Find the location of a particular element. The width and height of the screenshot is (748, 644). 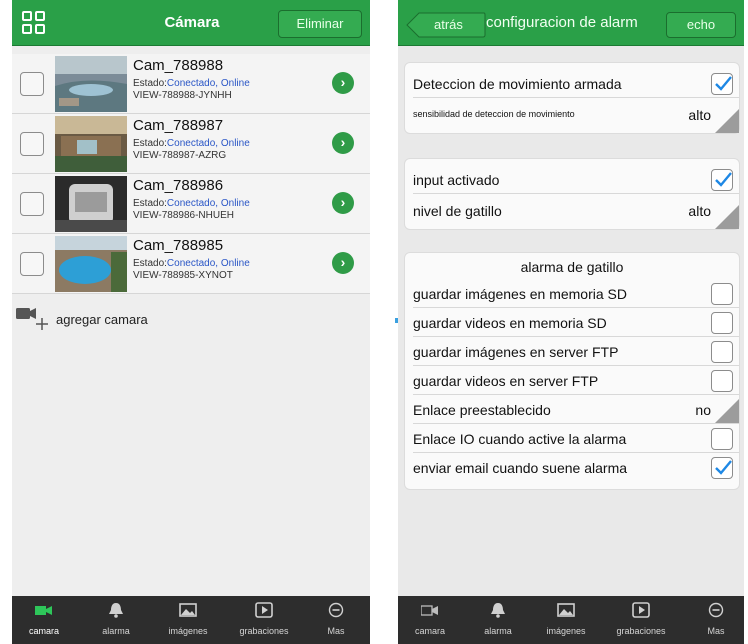

back-button: atrás is located at coordinates (446, 25).